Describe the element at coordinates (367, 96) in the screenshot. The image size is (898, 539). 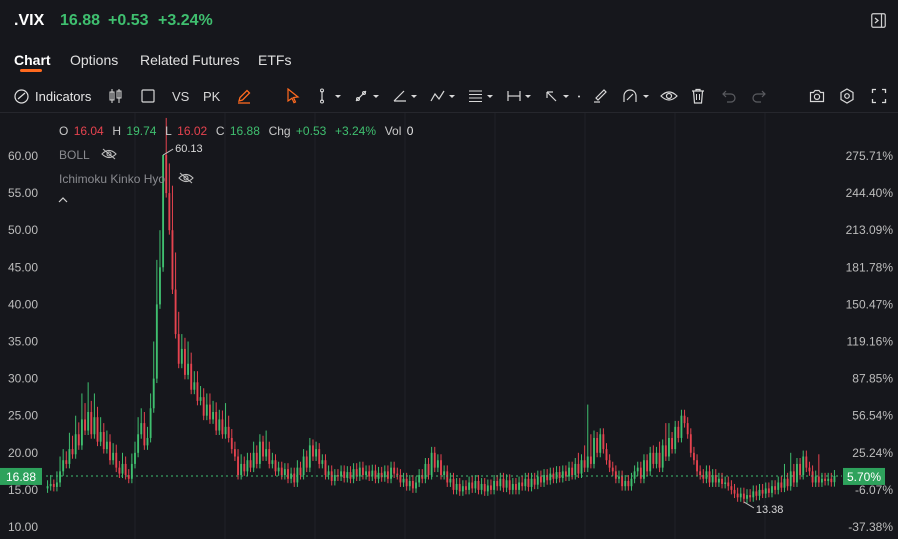
I see `trend-line-tool` at that location.